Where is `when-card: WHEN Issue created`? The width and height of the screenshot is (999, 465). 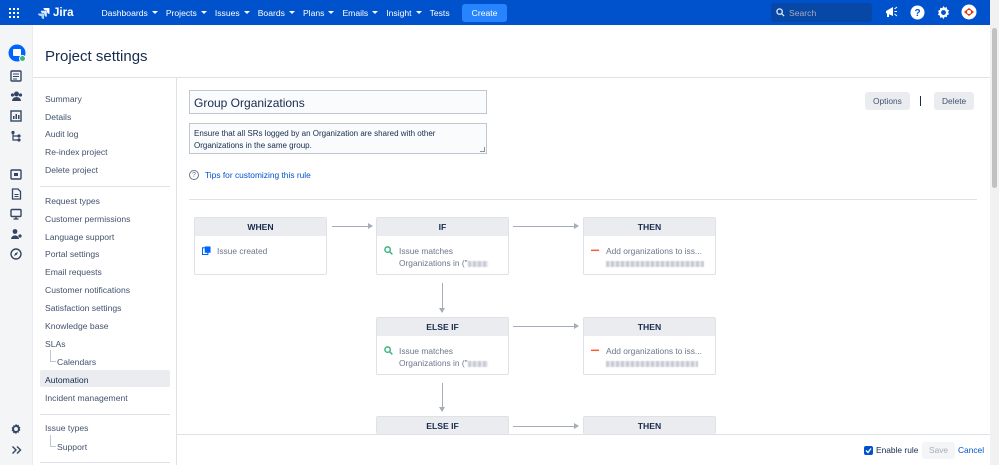 when-card: WHEN Issue created is located at coordinates (260, 246).